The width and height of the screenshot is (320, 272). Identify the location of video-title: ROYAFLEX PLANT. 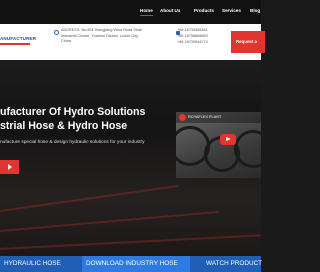
(205, 117).